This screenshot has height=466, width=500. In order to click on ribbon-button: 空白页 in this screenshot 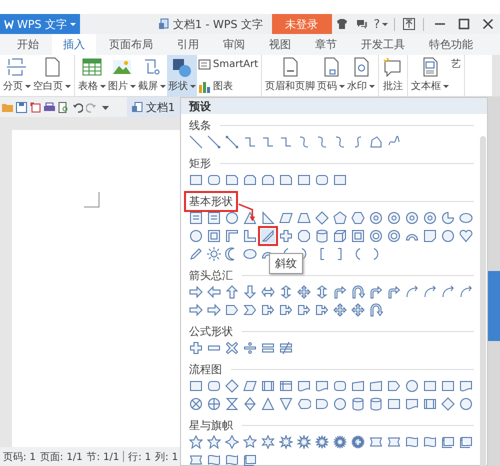, I will do `click(52, 75)`.